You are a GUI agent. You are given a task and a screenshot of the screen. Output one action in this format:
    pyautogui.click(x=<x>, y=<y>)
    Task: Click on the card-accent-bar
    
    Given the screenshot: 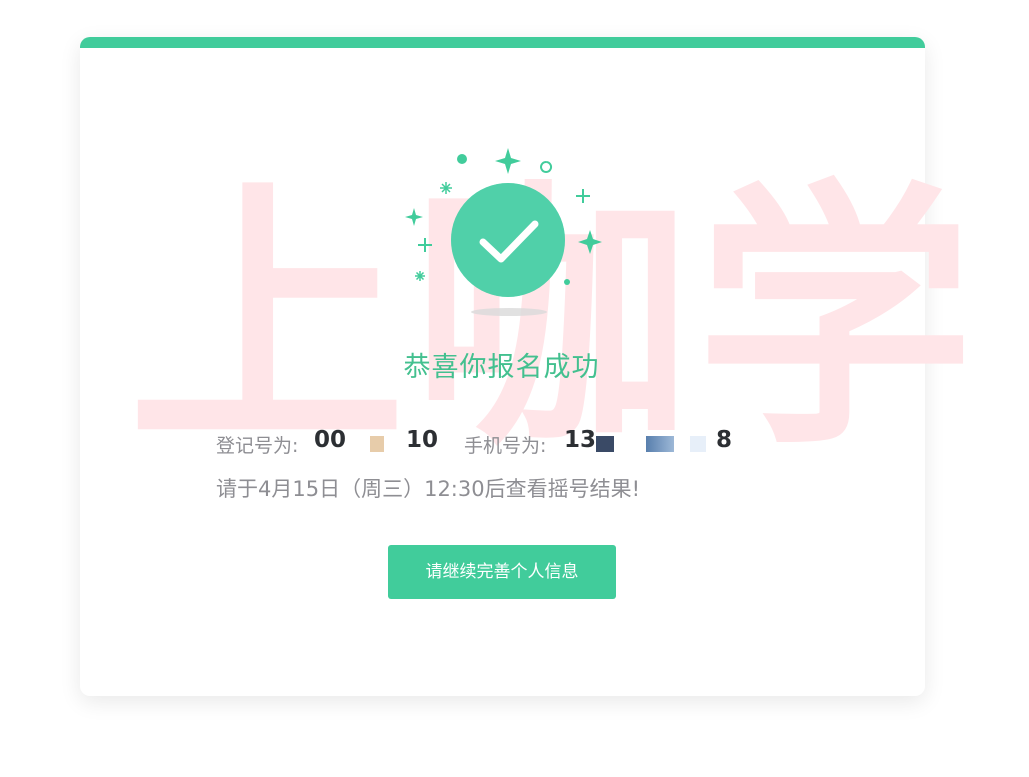 What is the action you would take?
    pyautogui.click(x=502, y=42)
    